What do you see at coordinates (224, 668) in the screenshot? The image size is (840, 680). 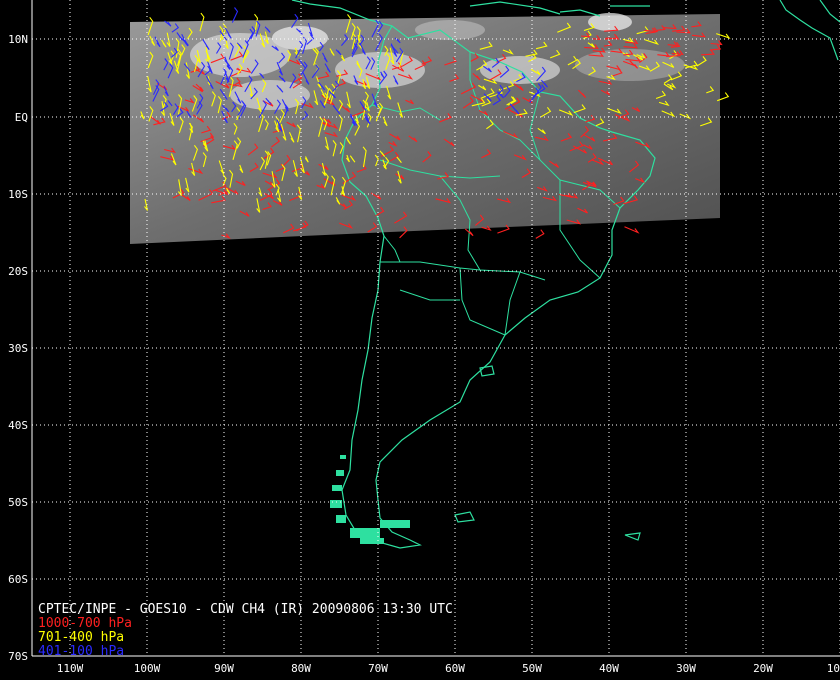 I see `longitude-label: 90W` at bounding box center [224, 668].